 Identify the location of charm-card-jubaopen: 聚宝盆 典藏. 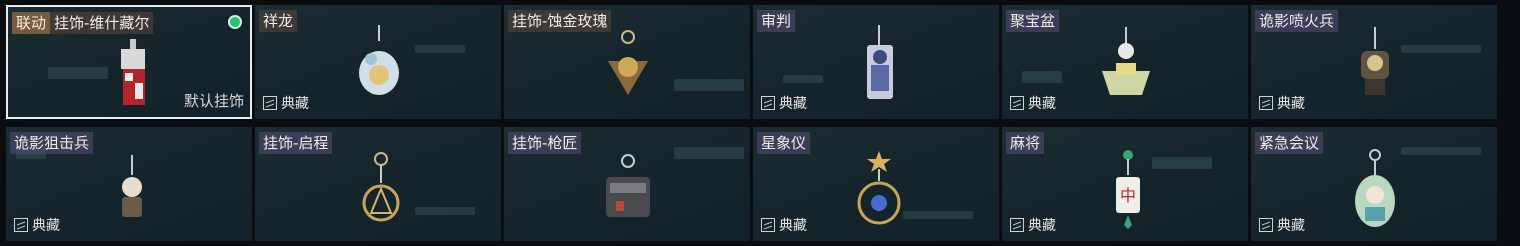
(1125, 62).